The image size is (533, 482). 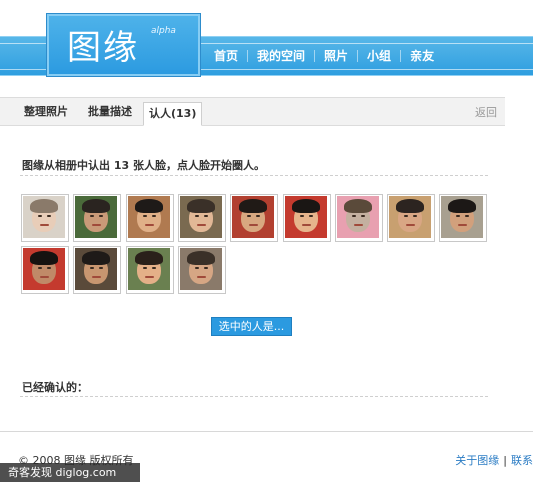 What do you see at coordinates (379, 56) in the screenshot?
I see `nav-groups: 小组` at bounding box center [379, 56].